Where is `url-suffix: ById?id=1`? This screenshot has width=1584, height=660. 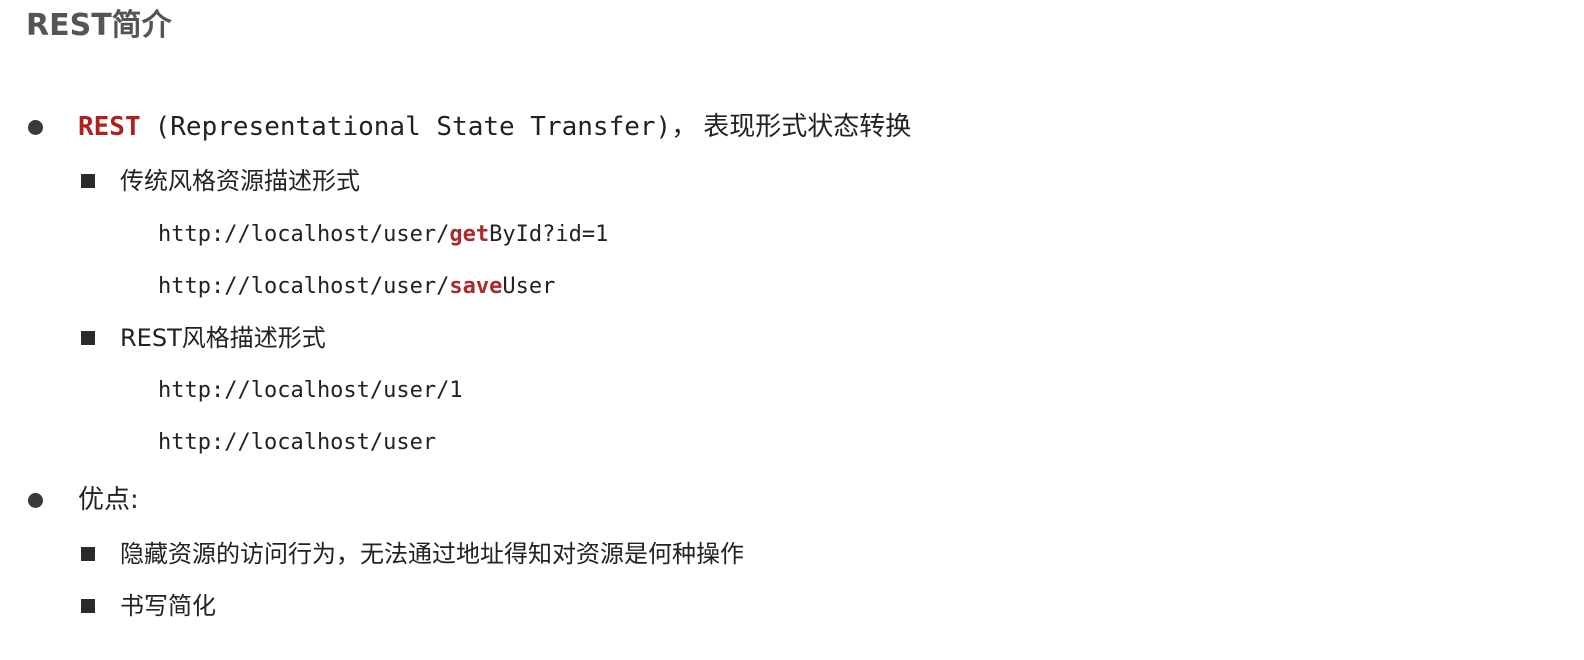
url-suffix: ById?id=1 is located at coordinates (549, 234).